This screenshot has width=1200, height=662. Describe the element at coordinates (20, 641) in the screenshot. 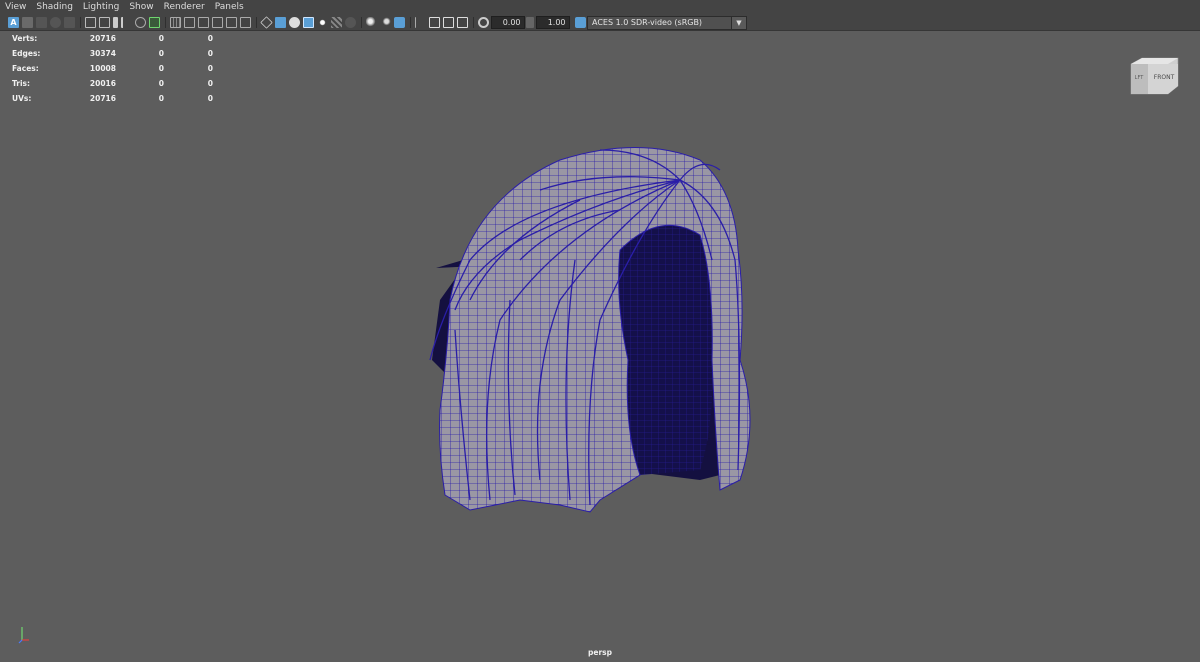

I see `z-axis-line` at that location.